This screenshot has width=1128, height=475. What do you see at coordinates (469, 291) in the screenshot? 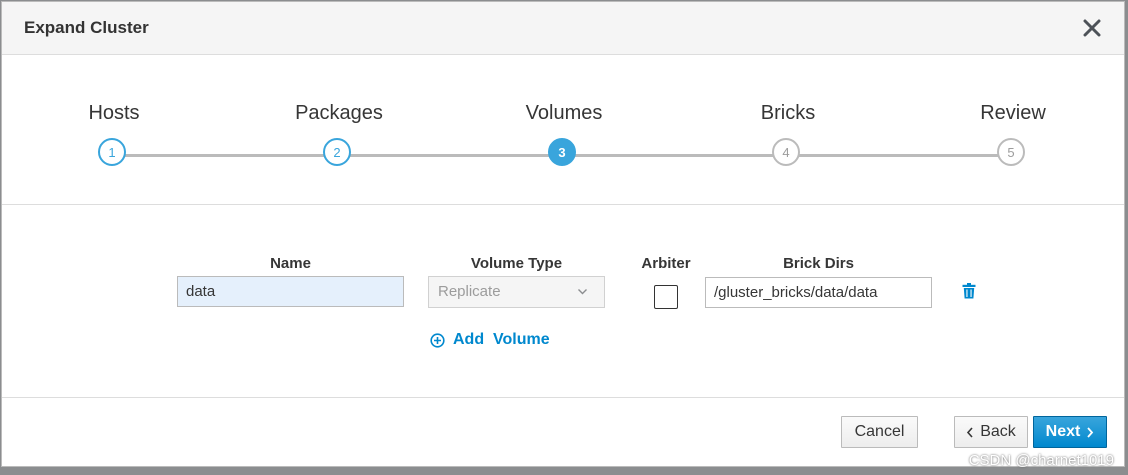
I see `volume-type-value: Replicate` at bounding box center [469, 291].